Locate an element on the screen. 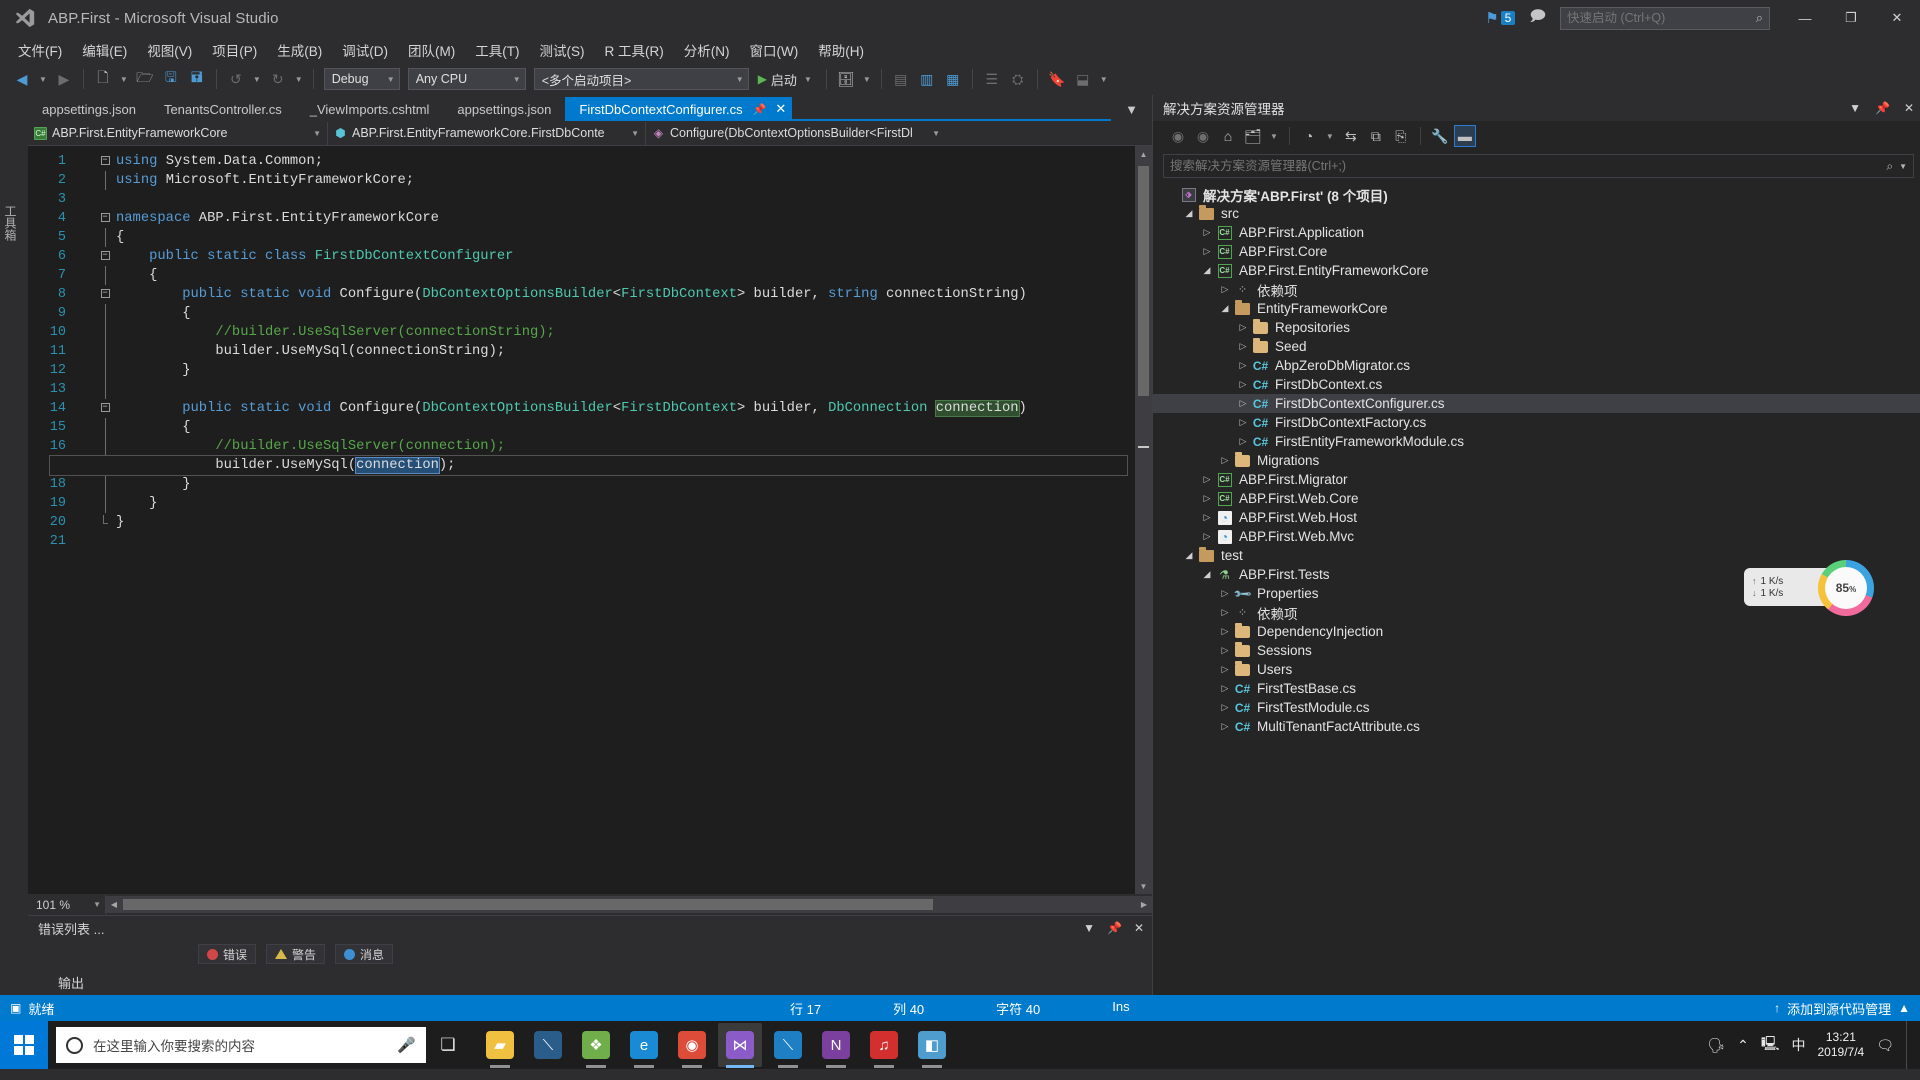 The width and height of the screenshot is (1920, 1080). redo-icon: ↻ is located at coordinates (278, 79).